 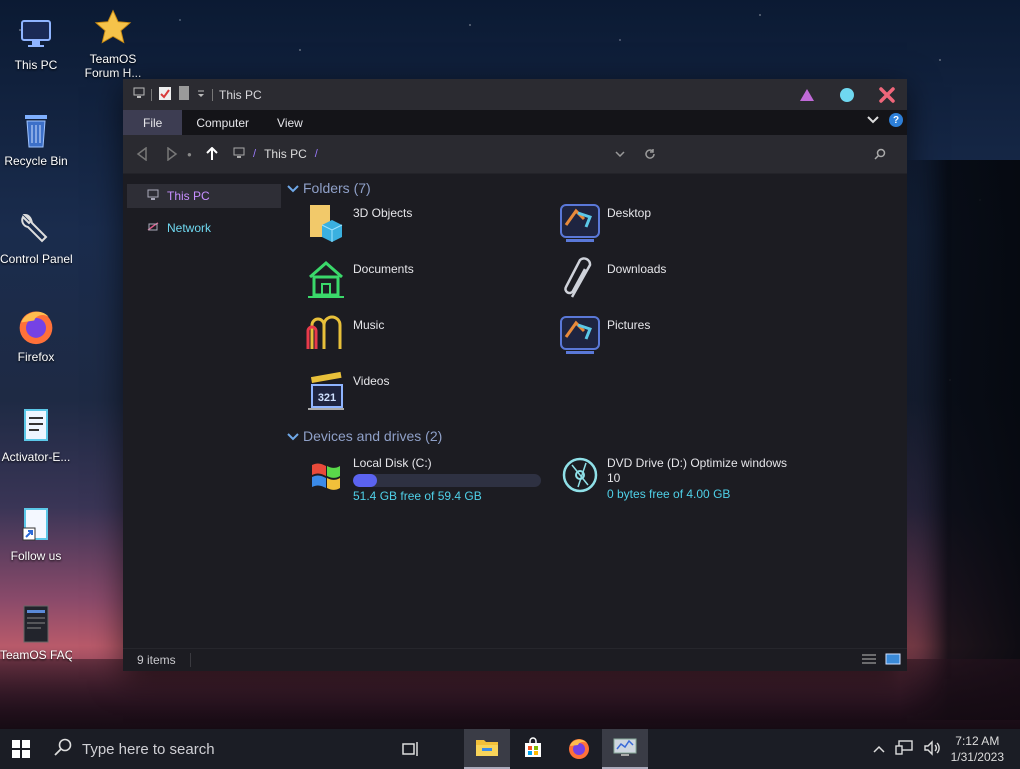 I want to click on 3d-objects-icon, so click(x=326, y=223).